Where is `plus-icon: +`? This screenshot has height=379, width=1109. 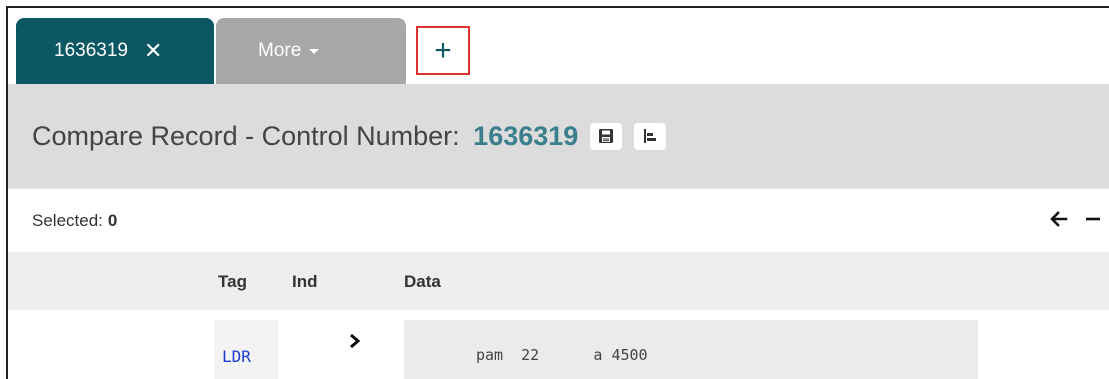
plus-icon: + is located at coordinates (443, 50).